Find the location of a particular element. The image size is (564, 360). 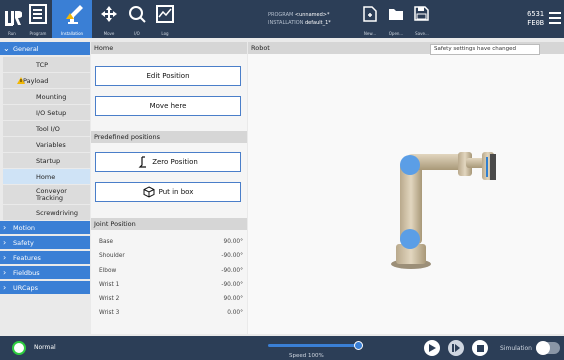

run-tab: Run is located at coordinates (12, 19).